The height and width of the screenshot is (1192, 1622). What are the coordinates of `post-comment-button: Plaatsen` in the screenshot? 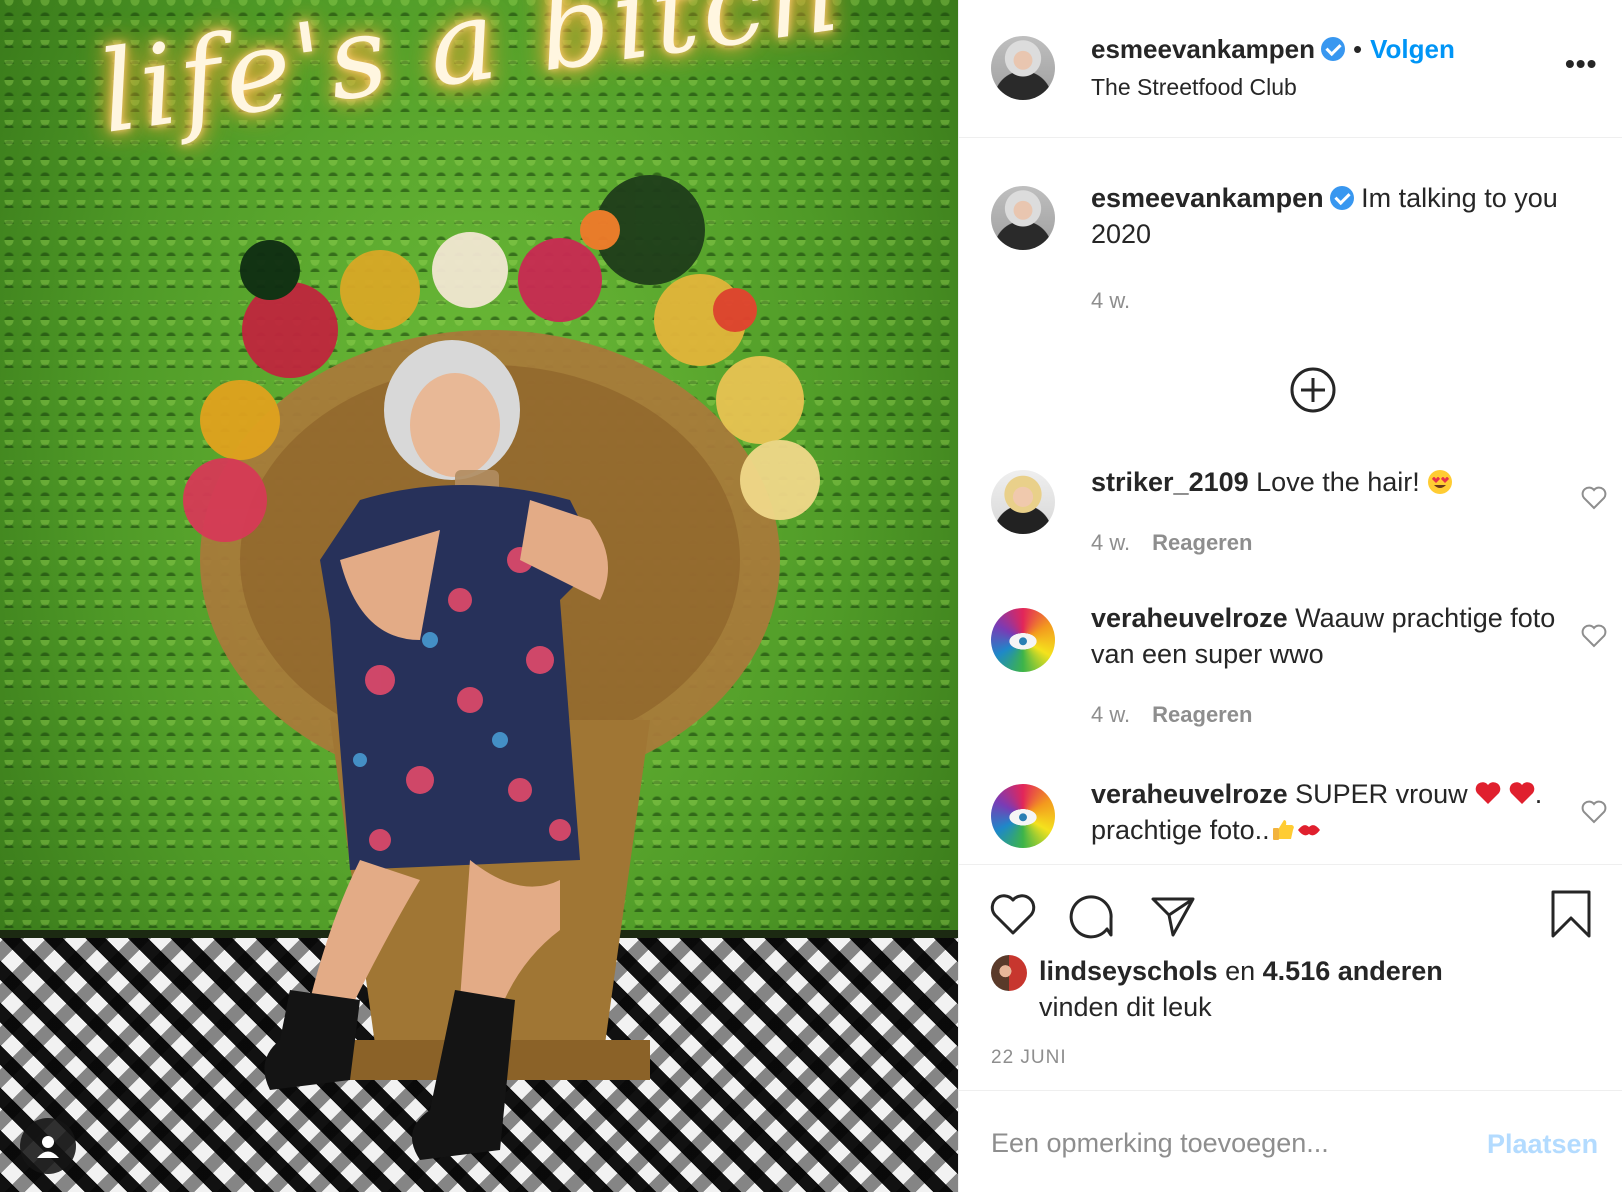 It's located at (1542, 1144).